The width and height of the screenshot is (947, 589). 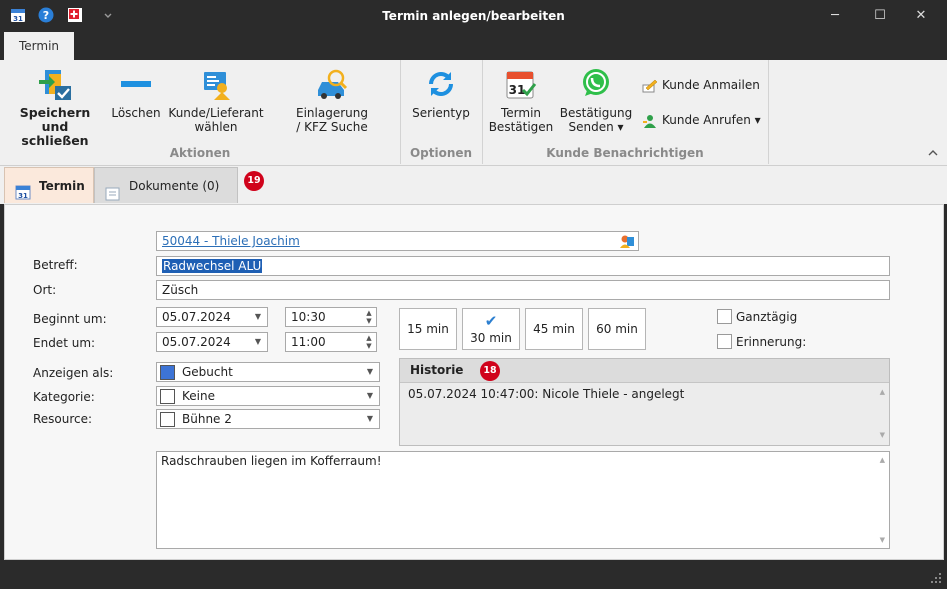 I want to click on call-customer-button: Kunde Anrufen ▾, so click(x=703, y=120).